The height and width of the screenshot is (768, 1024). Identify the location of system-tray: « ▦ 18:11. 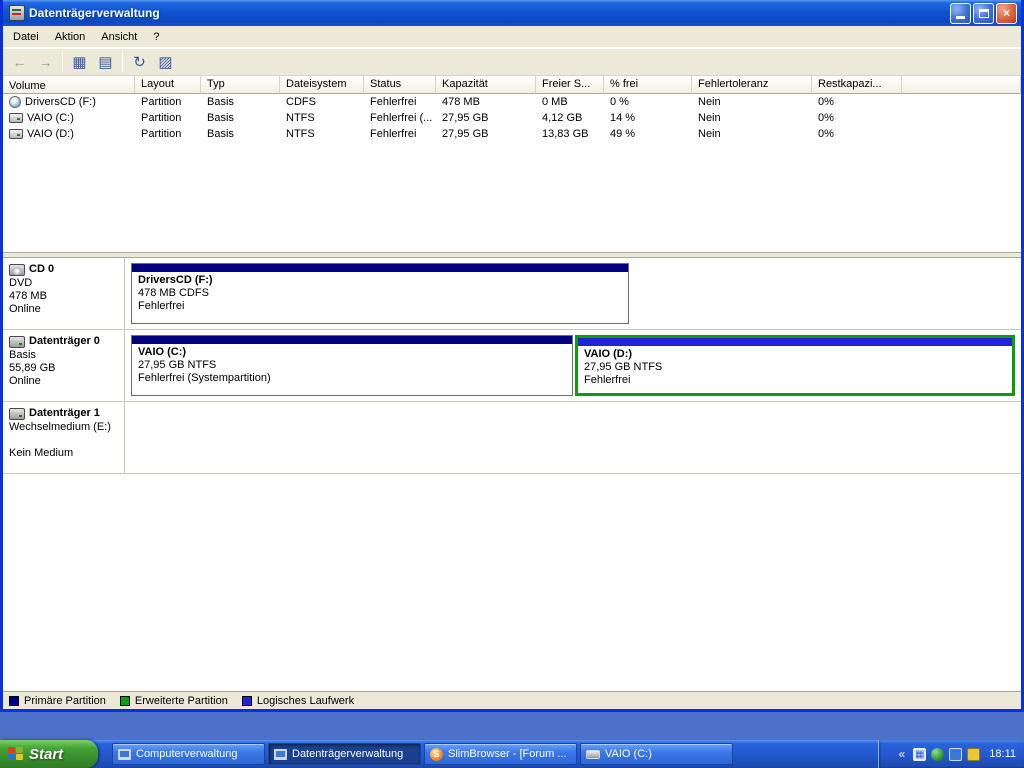
(951, 754).